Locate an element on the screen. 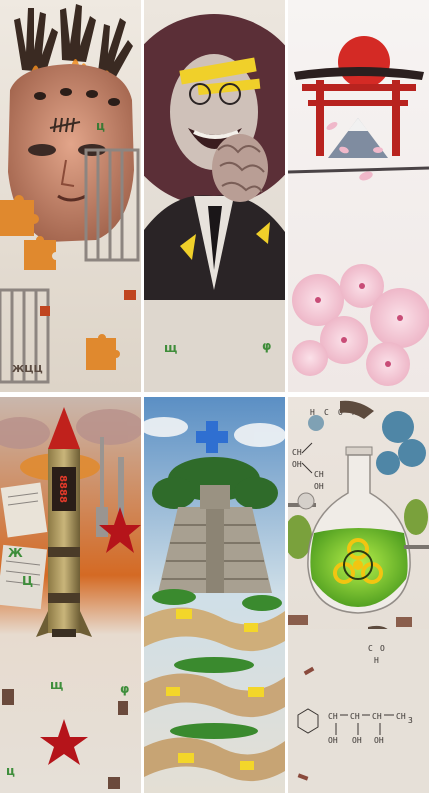 The height and width of the screenshot is (793, 429). rocket-display: 8888 is located at coordinates (62, 489).